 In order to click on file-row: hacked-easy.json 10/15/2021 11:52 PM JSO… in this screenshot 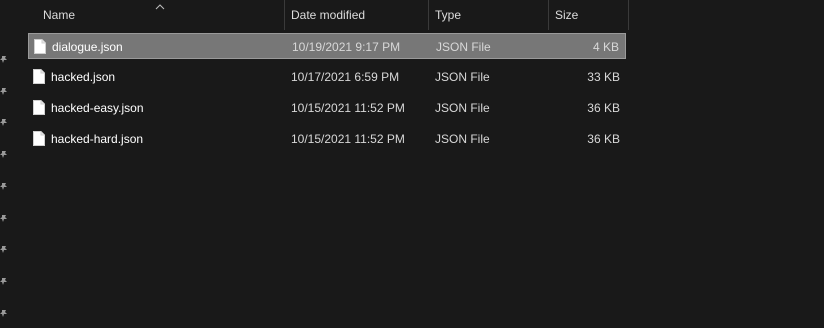, I will do `click(327, 108)`.